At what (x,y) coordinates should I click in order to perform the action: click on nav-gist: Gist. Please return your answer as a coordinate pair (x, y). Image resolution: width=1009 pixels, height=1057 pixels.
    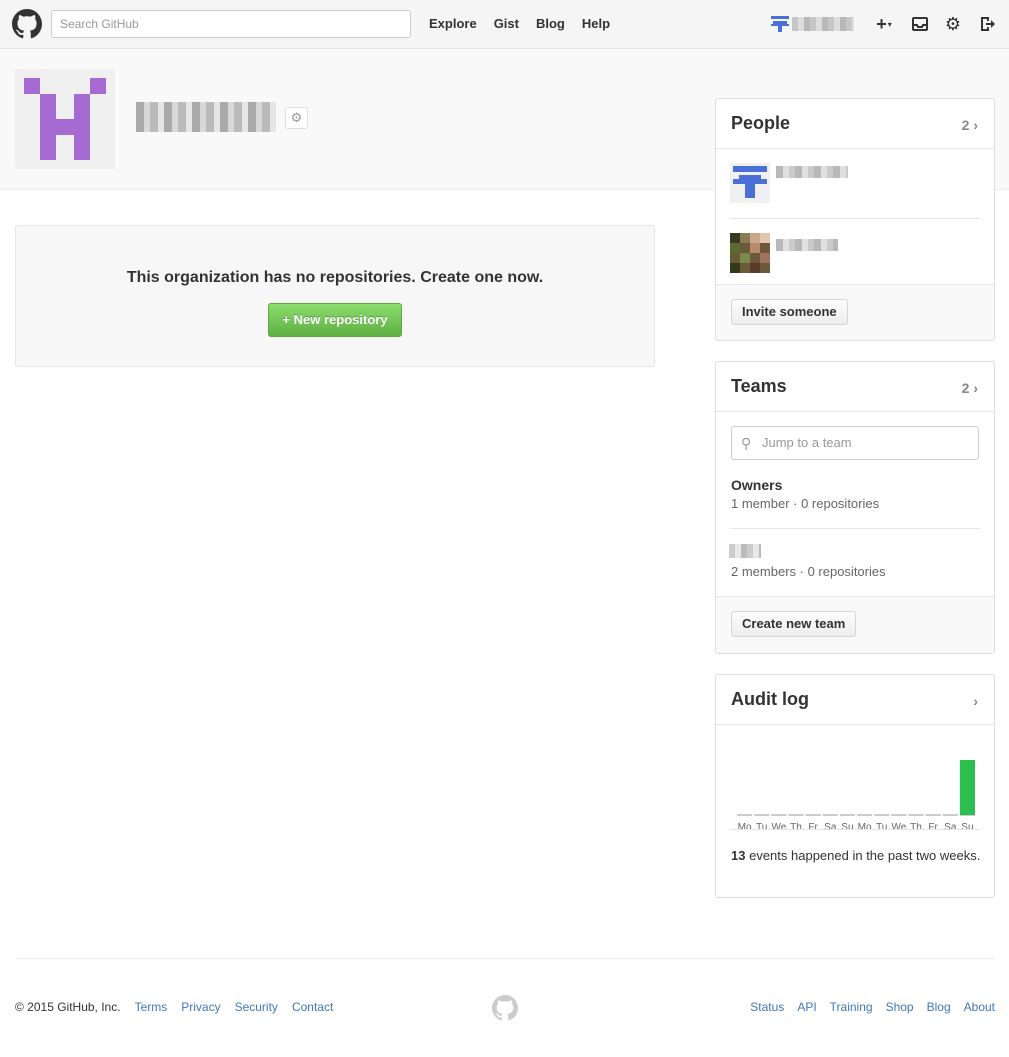
    Looking at the image, I should click on (506, 23).